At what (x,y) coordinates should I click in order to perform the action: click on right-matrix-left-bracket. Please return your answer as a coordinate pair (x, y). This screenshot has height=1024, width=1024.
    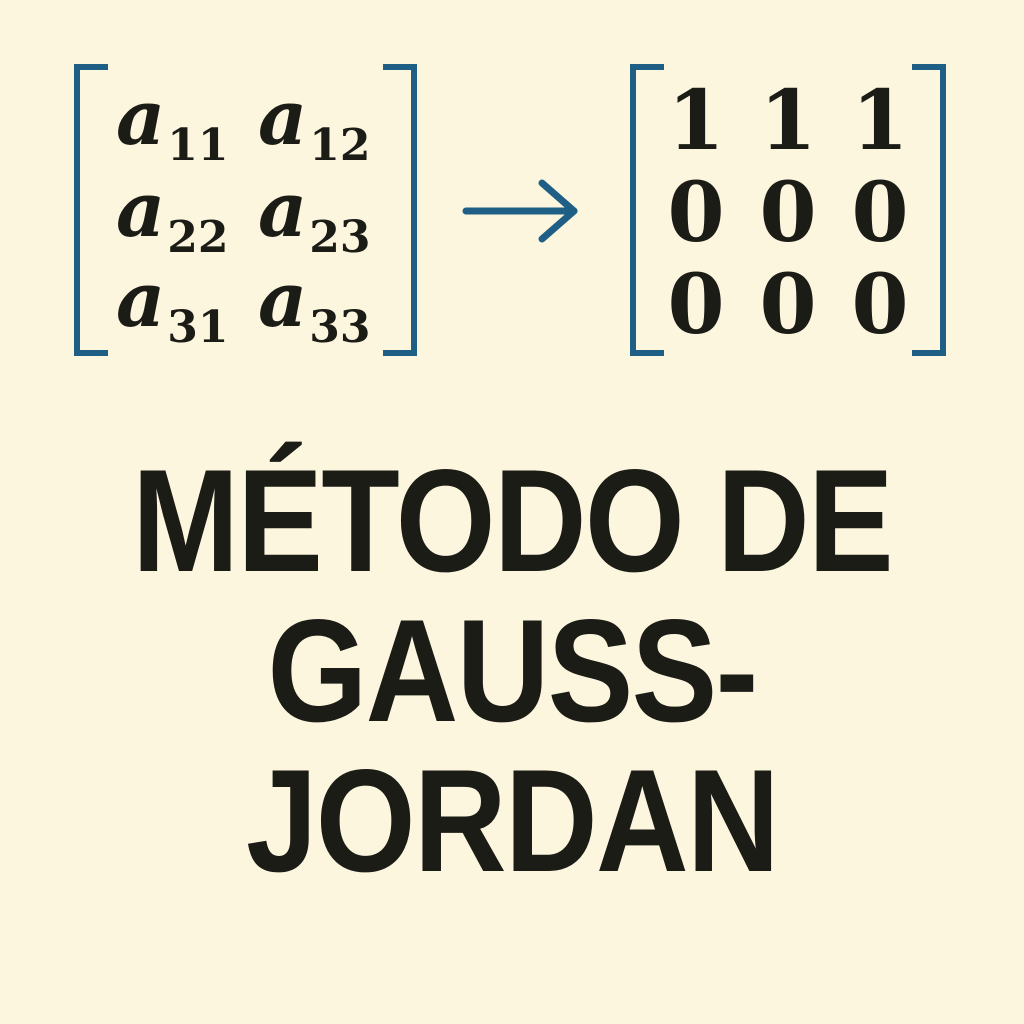
    Looking at the image, I should click on (647, 210).